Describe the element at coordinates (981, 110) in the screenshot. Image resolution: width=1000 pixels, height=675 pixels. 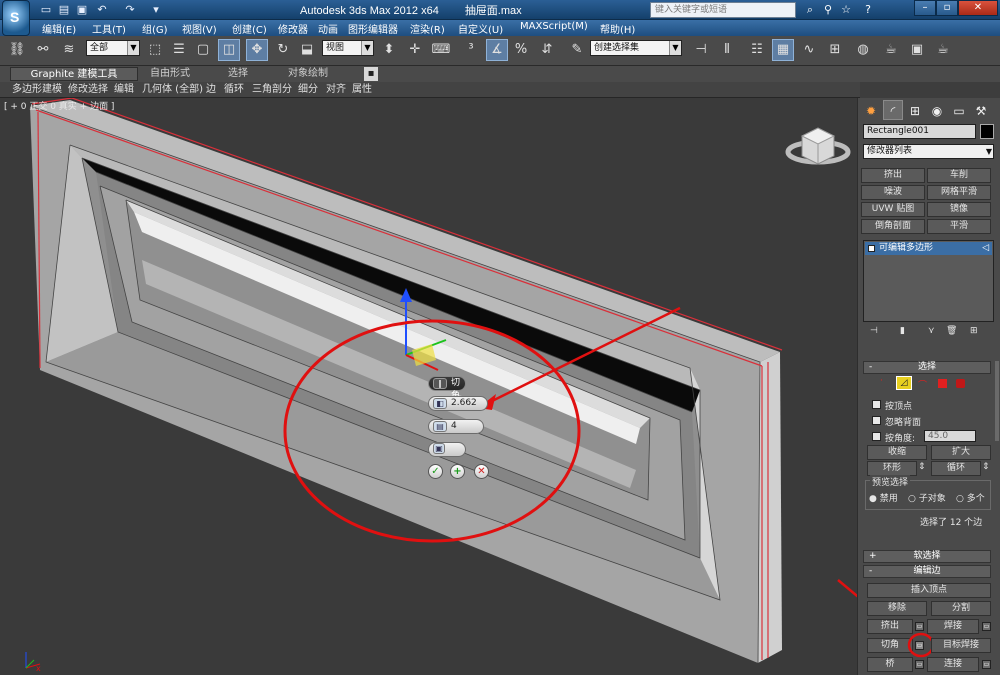
I see `utilities-tab-icon: ⚒` at that location.